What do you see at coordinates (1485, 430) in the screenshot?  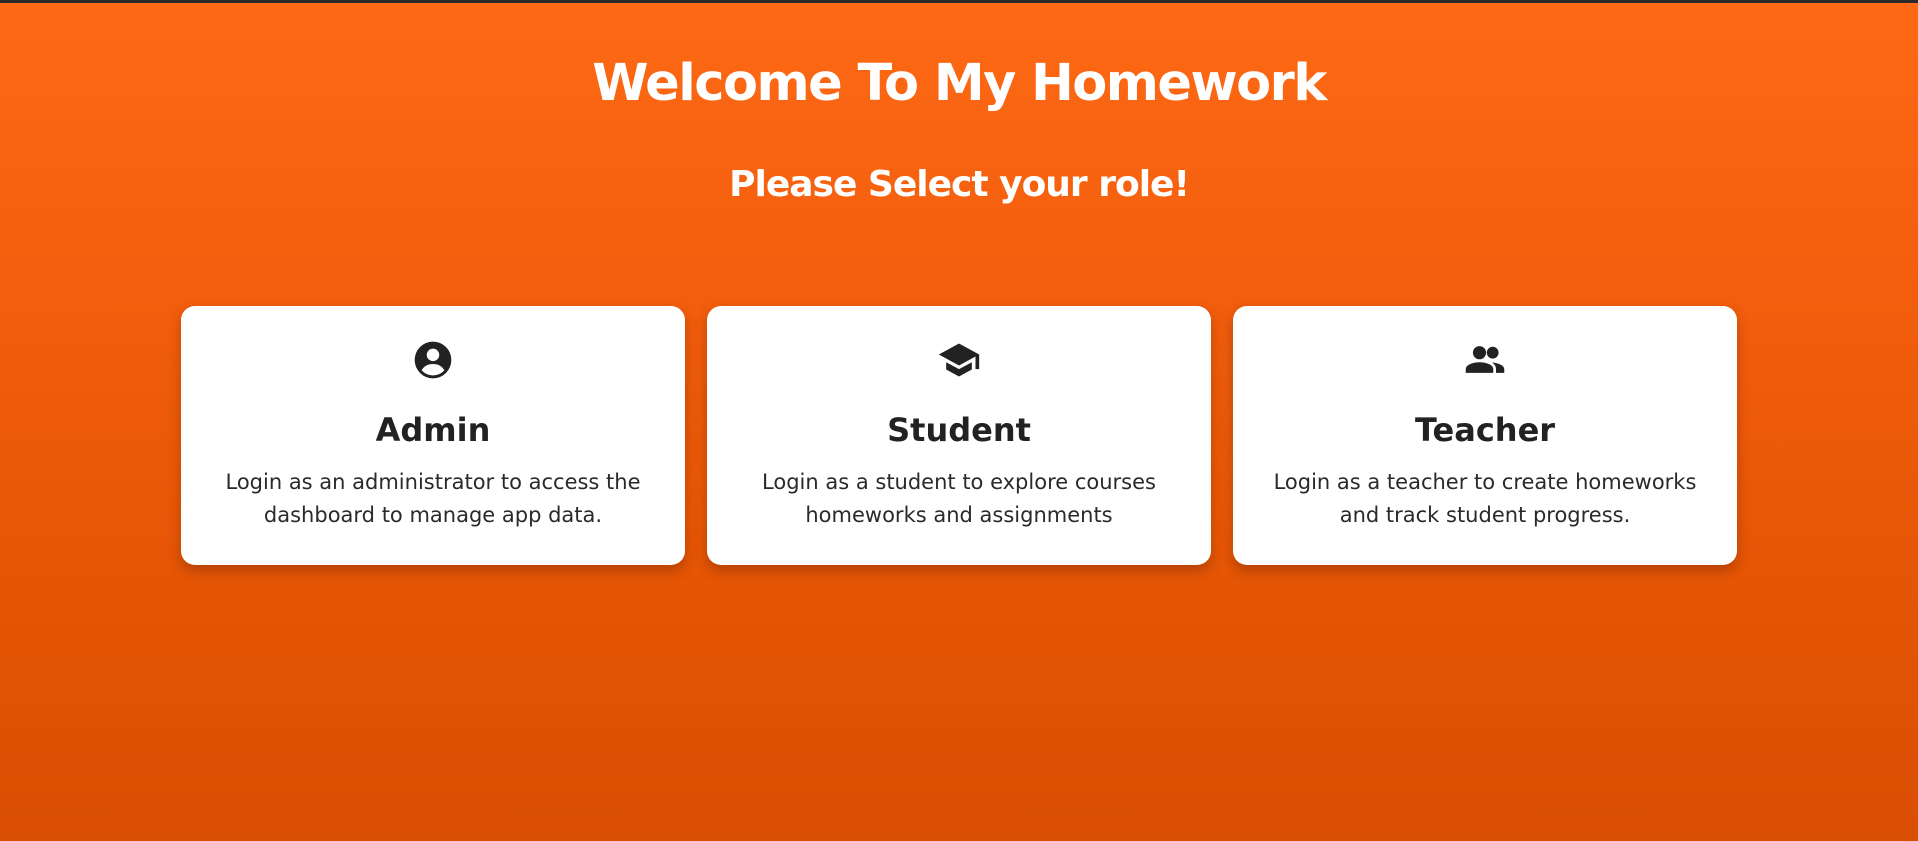 I see `role-name-teacher: Teacher` at bounding box center [1485, 430].